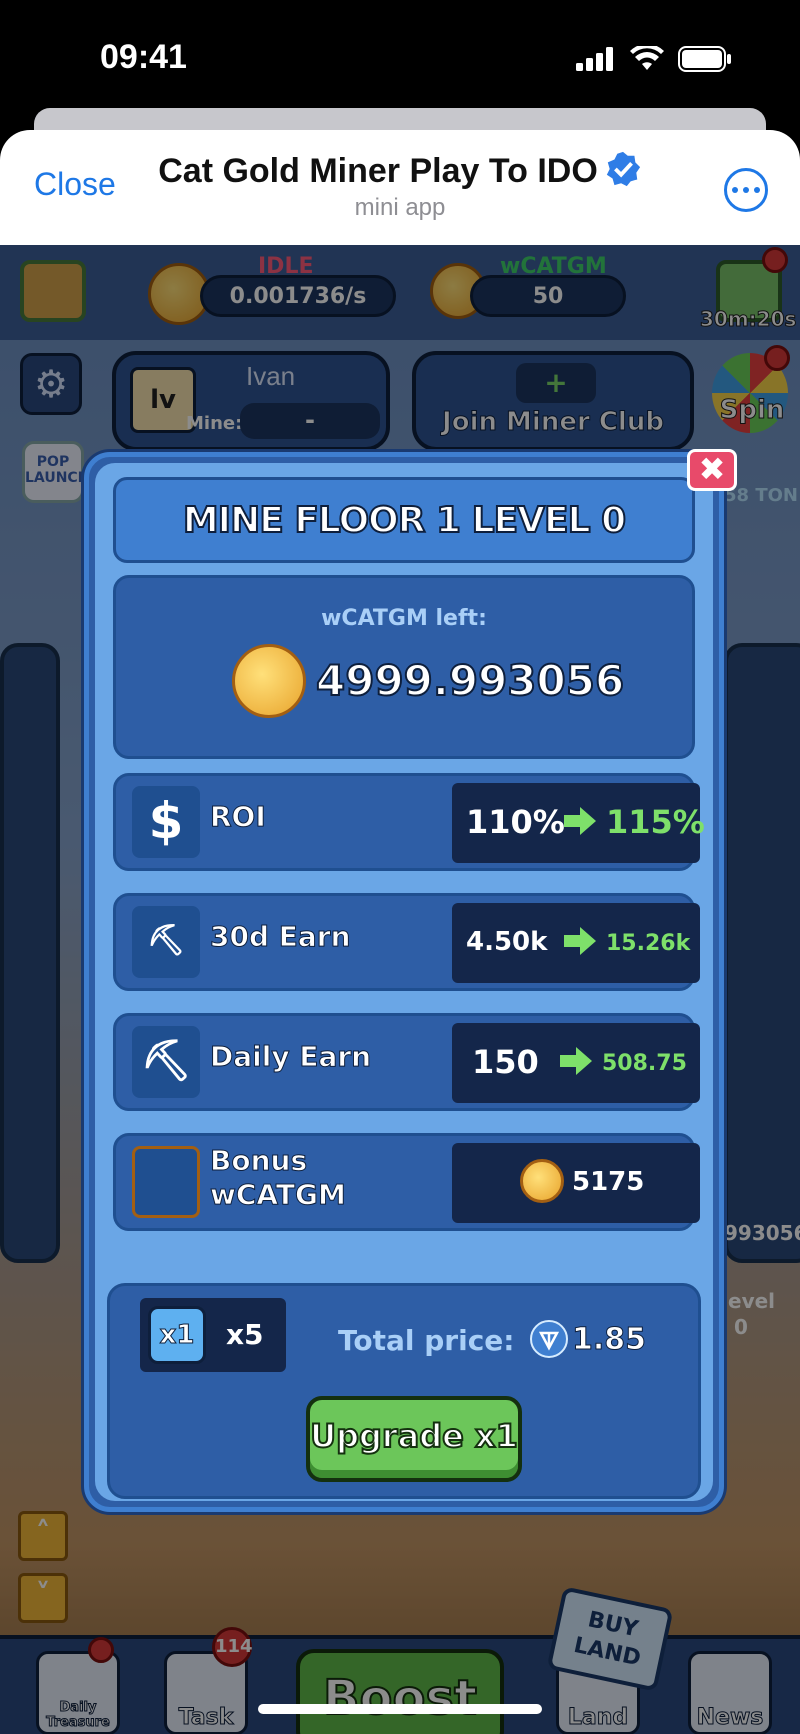 Image resolution: width=800 pixels, height=1734 pixels. I want to click on bonus-value: 5175, so click(608, 1182).